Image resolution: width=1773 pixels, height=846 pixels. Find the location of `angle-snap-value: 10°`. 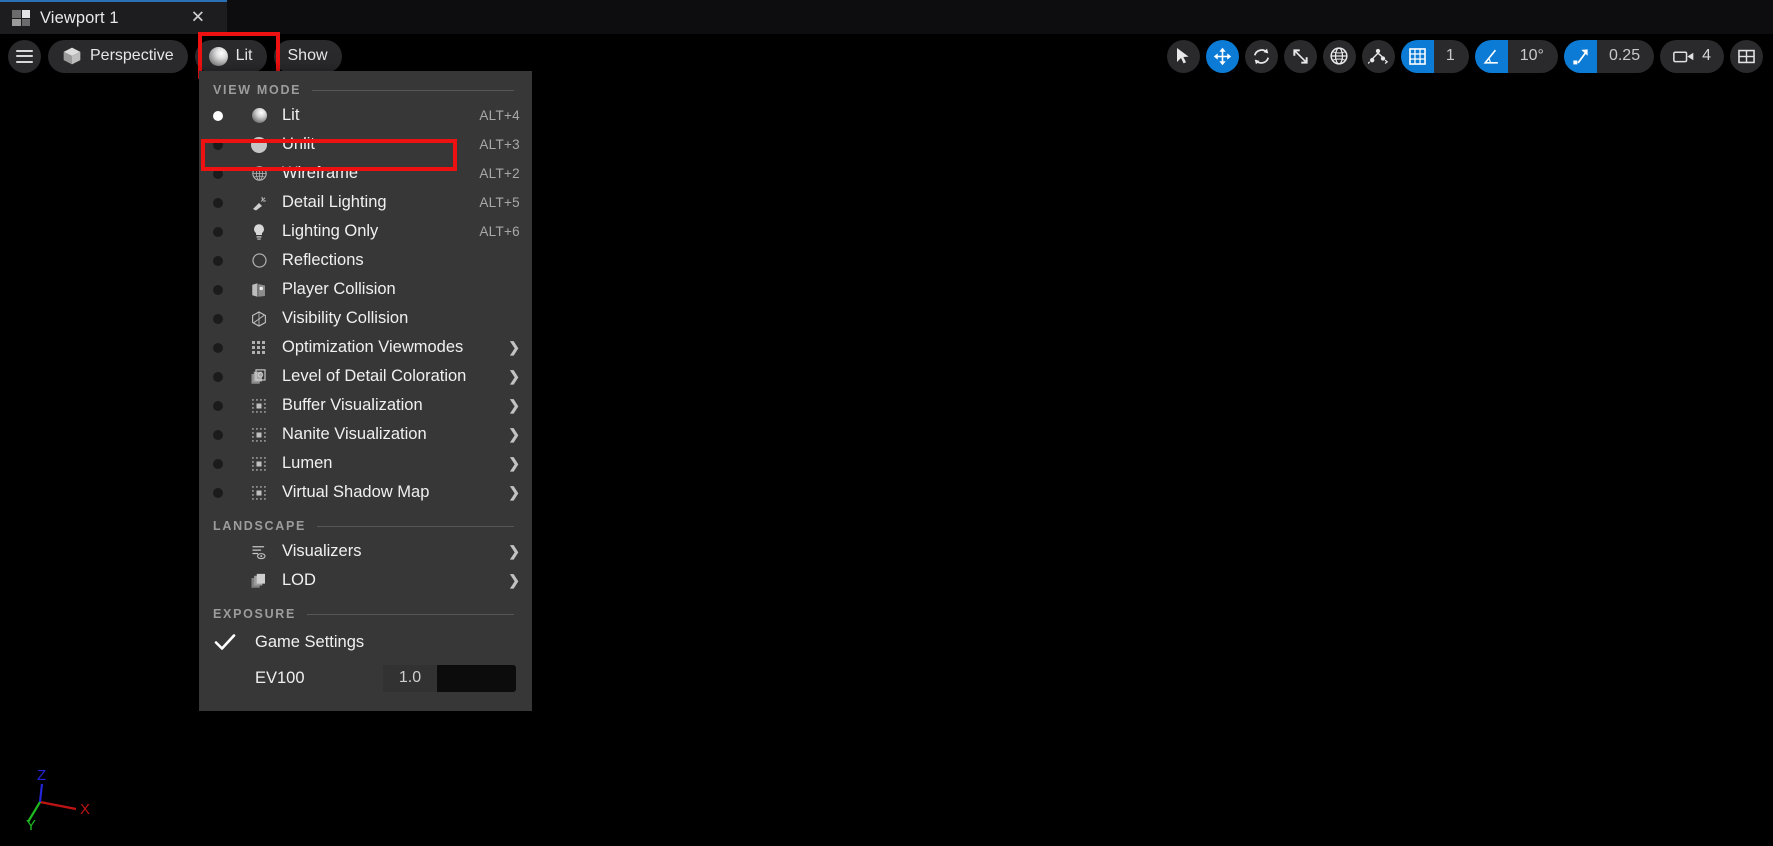

angle-snap-value: 10° is located at coordinates (1532, 56).